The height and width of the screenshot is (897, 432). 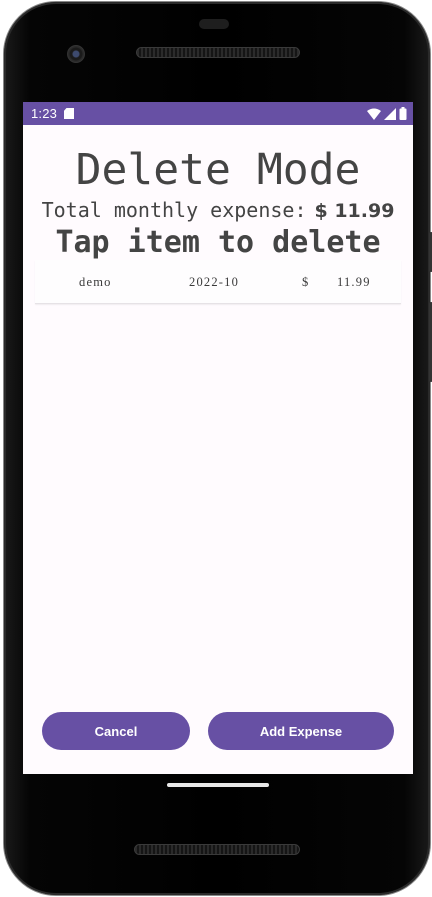 I want to click on expense-row: demo 2022-10 $ 11.99, so click(x=218, y=282).